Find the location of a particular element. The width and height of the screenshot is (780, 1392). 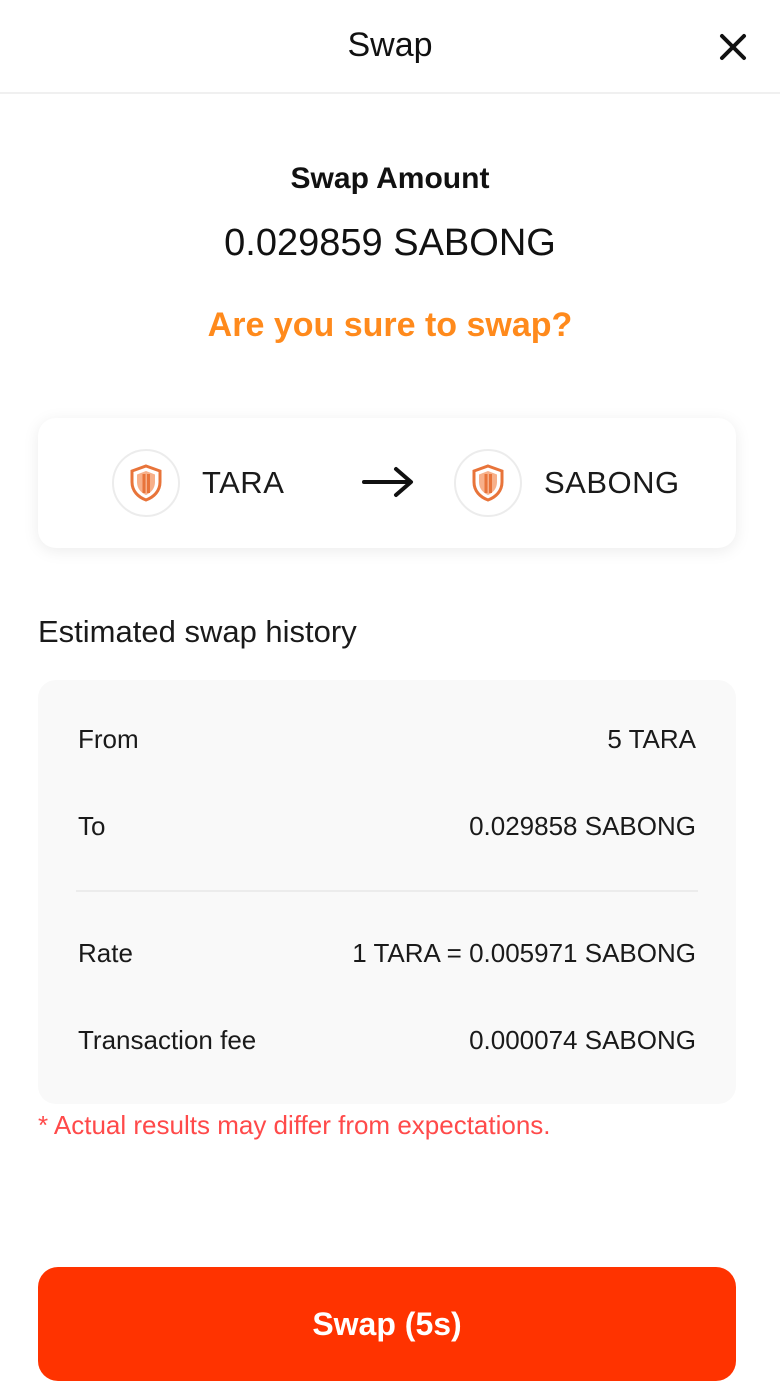

to-token: SABONG is located at coordinates (567, 483).